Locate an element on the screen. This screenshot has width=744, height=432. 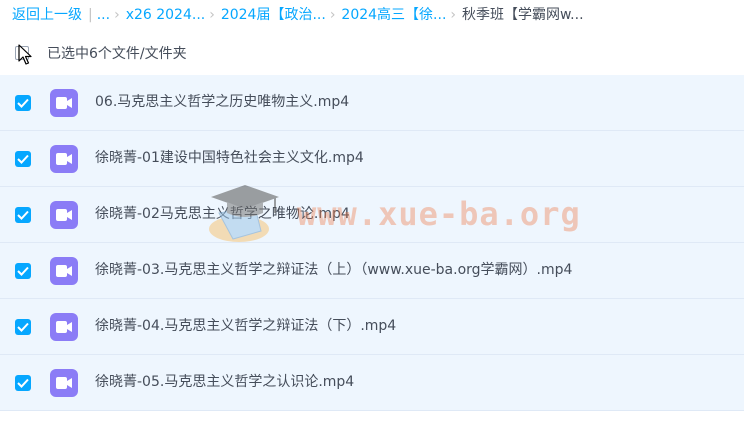
file-name: 徐晓菁-02马克思主义哲学之唯物论.mp4 is located at coordinates (222, 214).